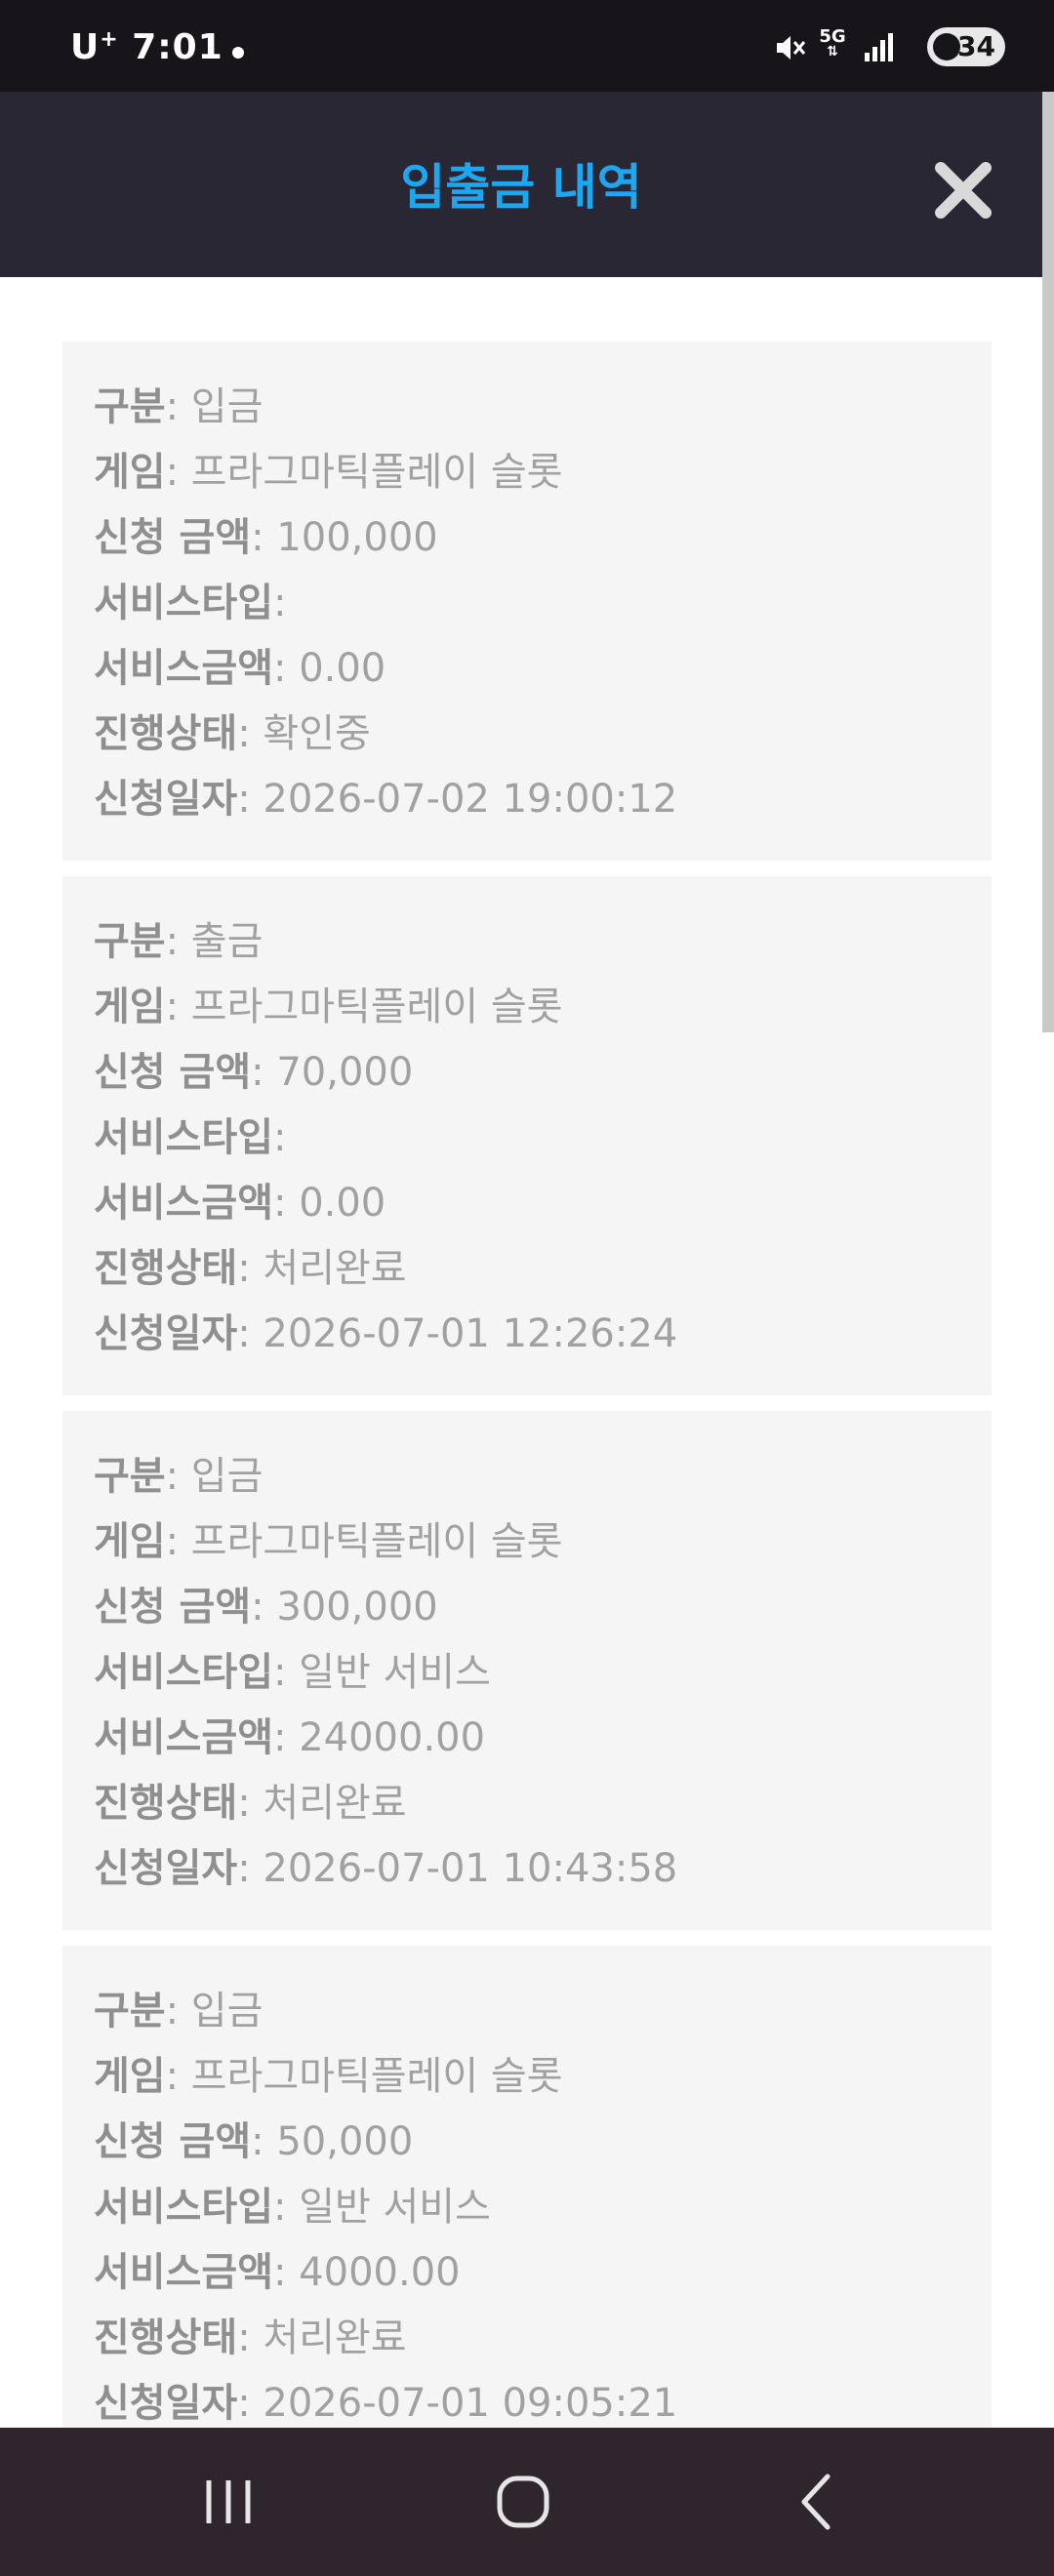 Image resolution: width=1054 pixels, height=2576 pixels. What do you see at coordinates (332, 1072) in the screenshot?
I see `amount-value: : 70,000` at bounding box center [332, 1072].